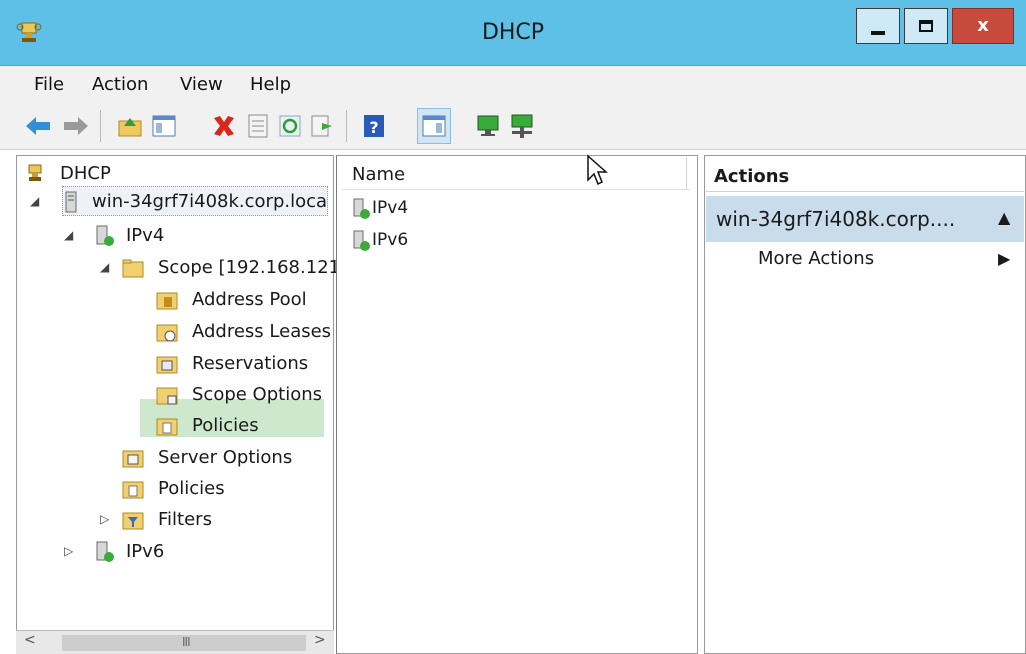 This screenshot has width=1026, height=654. Describe the element at coordinates (390, 208) in the screenshot. I see `list-item-label: IPv4` at that location.